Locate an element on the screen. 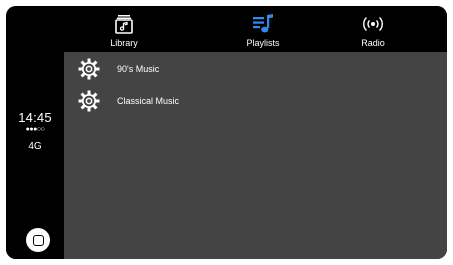  library-icon is located at coordinates (124, 24).